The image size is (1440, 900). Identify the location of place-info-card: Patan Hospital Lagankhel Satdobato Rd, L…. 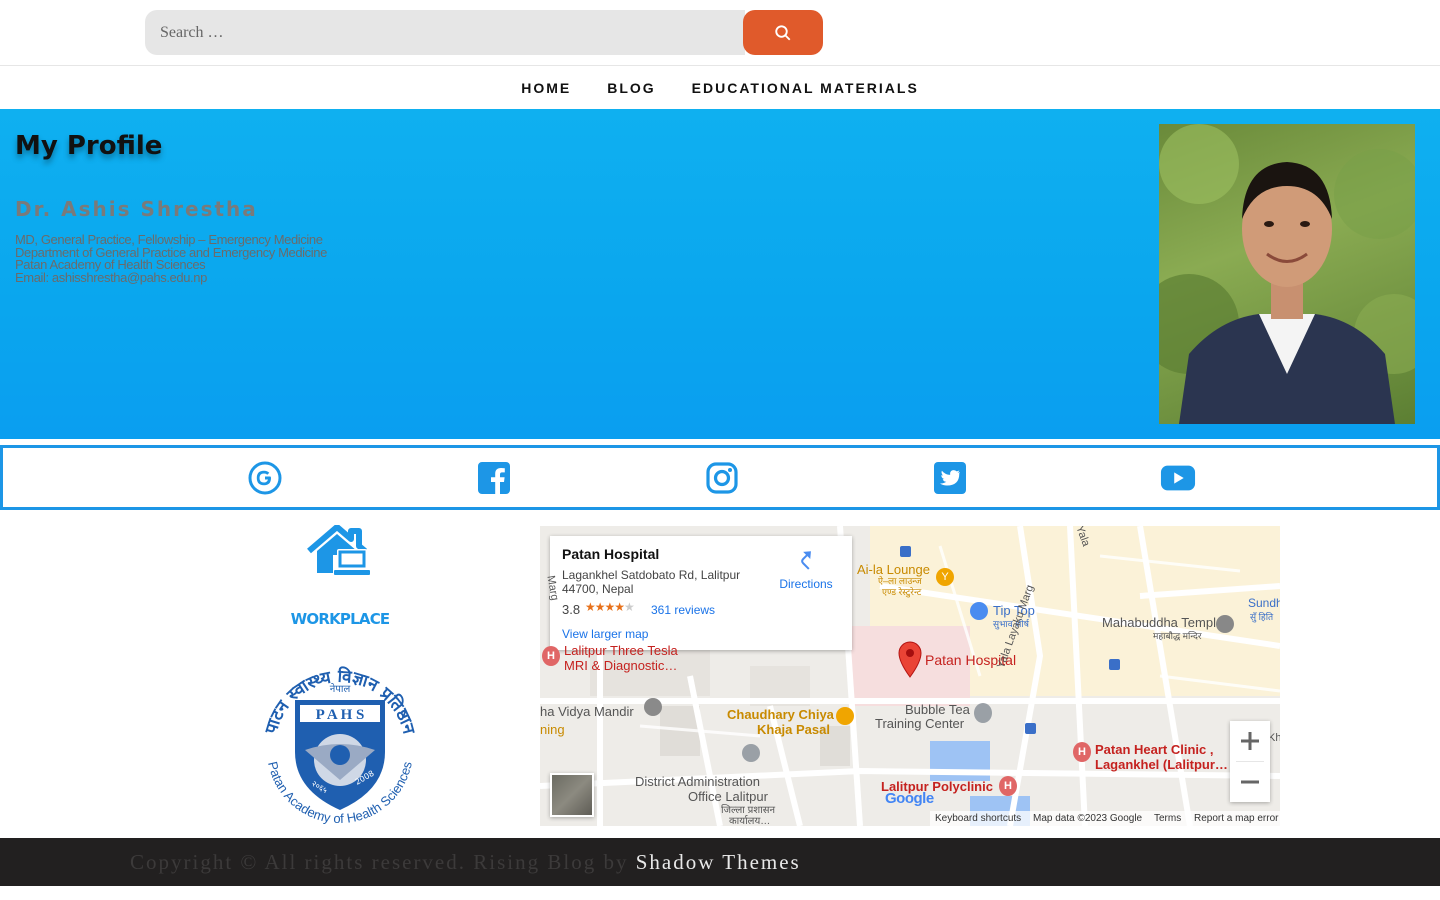
(701, 593).